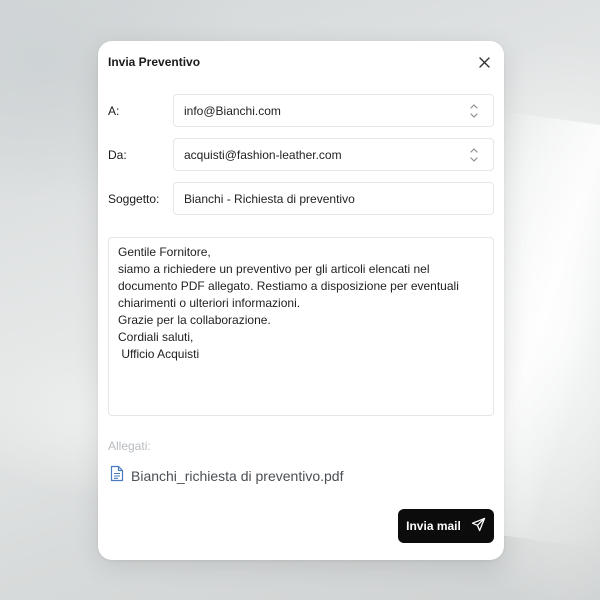 This screenshot has height=600, width=600. I want to click on subject-input: Bianchi - Richiesta di preventivo, so click(333, 198).